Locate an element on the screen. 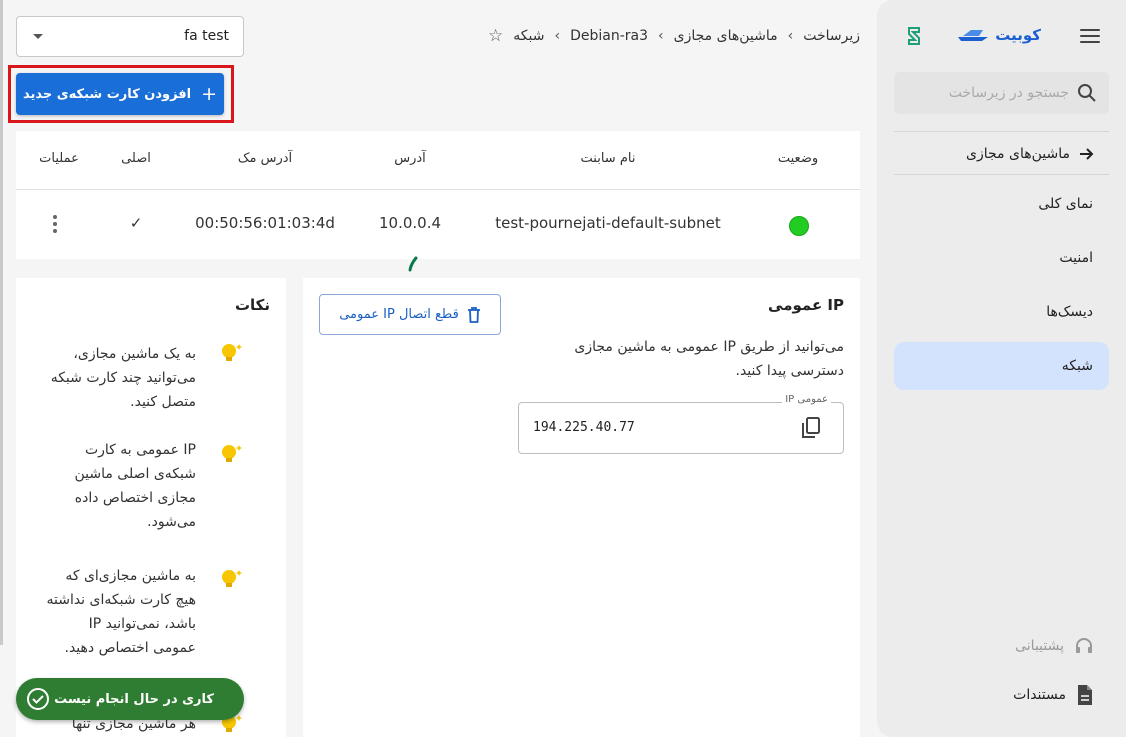 The height and width of the screenshot is (737, 1126). column-header-address: آدرس is located at coordinates (410, 158).